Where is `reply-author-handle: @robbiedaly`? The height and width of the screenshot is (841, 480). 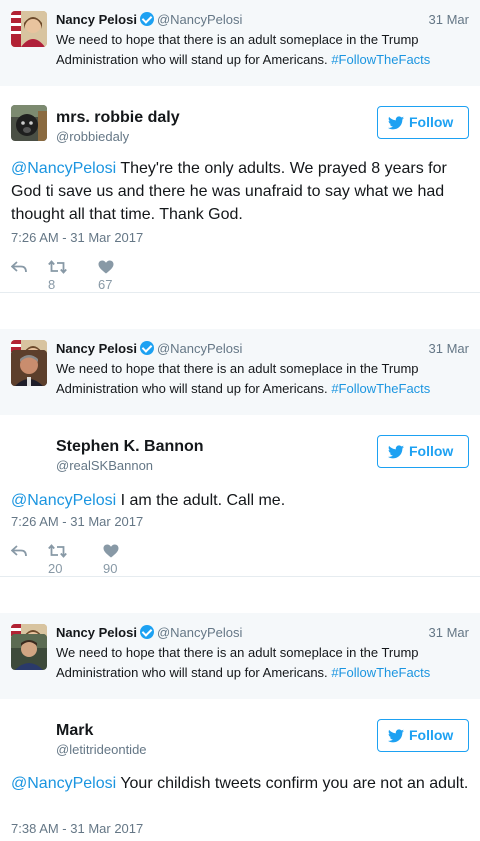 reply-author-handle: @robbiedaly is located at coordinates (92, 136).